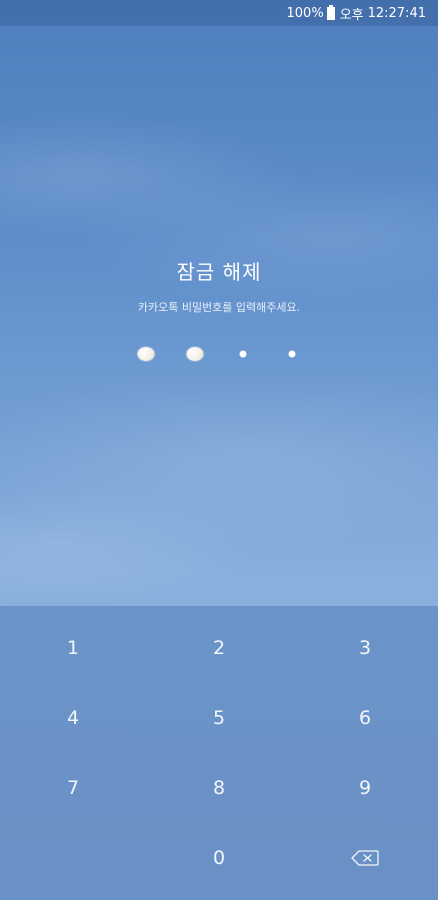 The width and height of the screenshot is (438, 900). Describe the element at coordinates (219, 613) in the screenshot. I see `keypad-top-spacer` at that location.